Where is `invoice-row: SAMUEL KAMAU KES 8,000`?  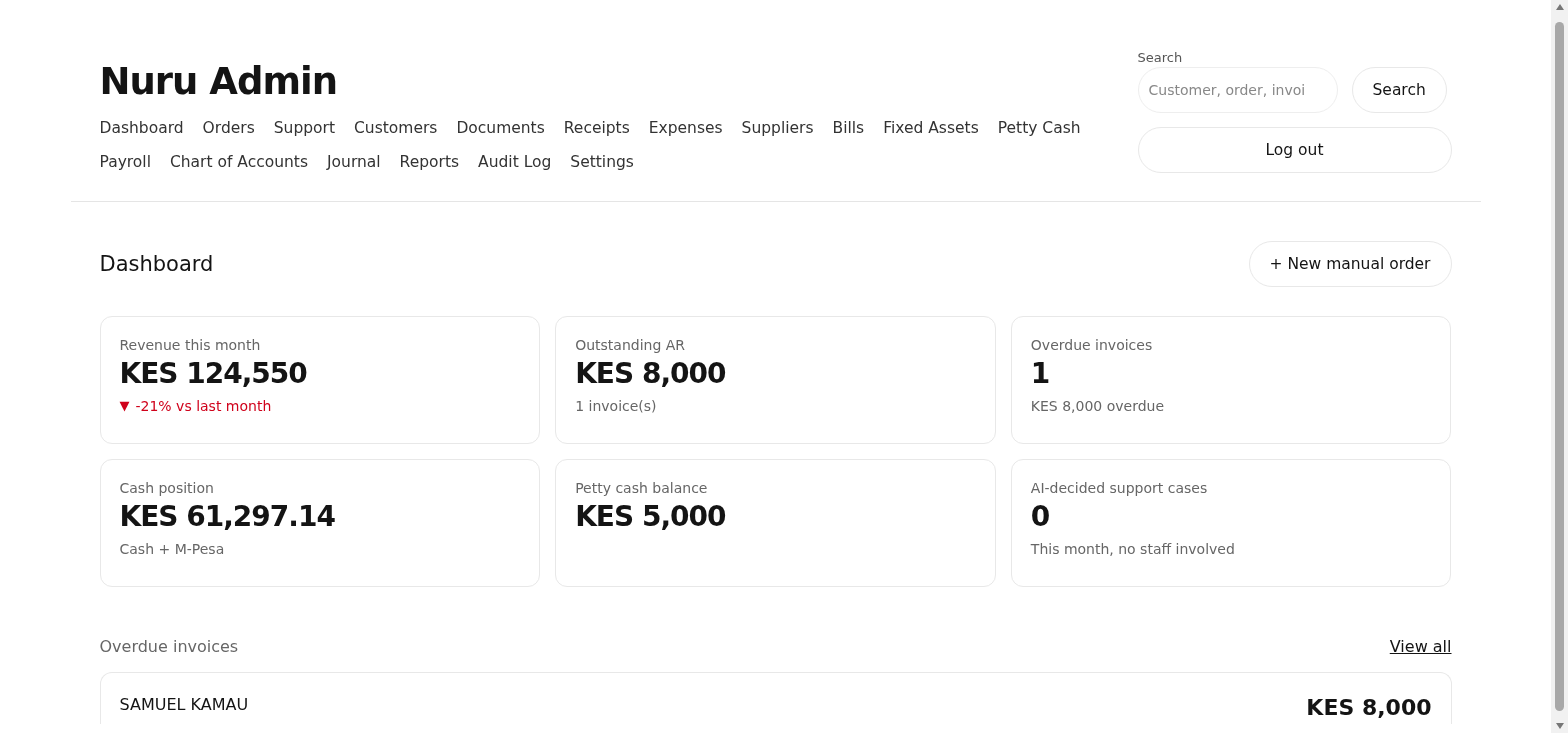
invoice-row: SAMUEL KAMAU KES 8,000 is located at coordinates (775, 698).